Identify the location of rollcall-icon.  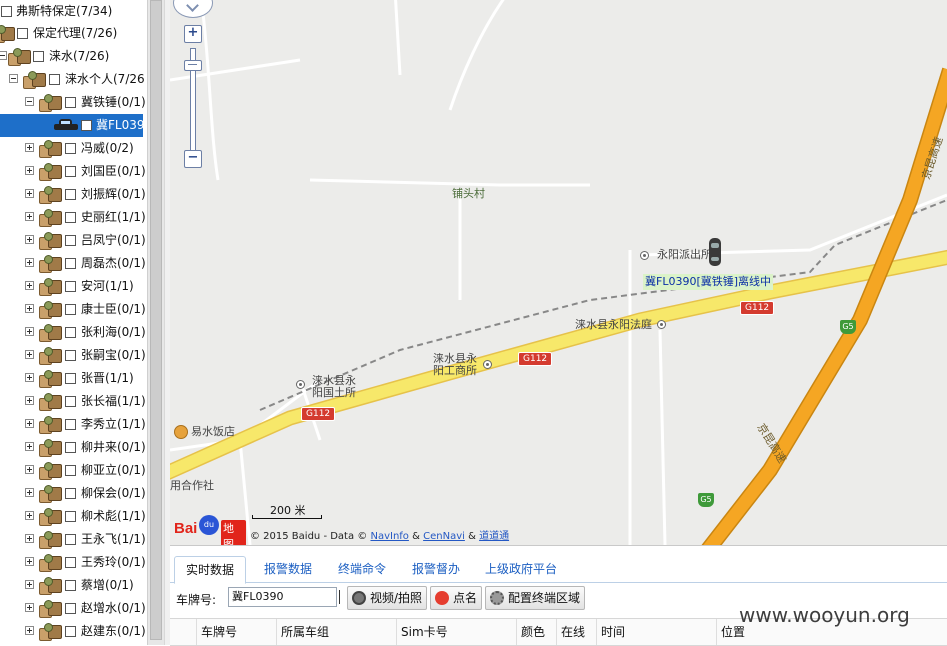
(442, 598).